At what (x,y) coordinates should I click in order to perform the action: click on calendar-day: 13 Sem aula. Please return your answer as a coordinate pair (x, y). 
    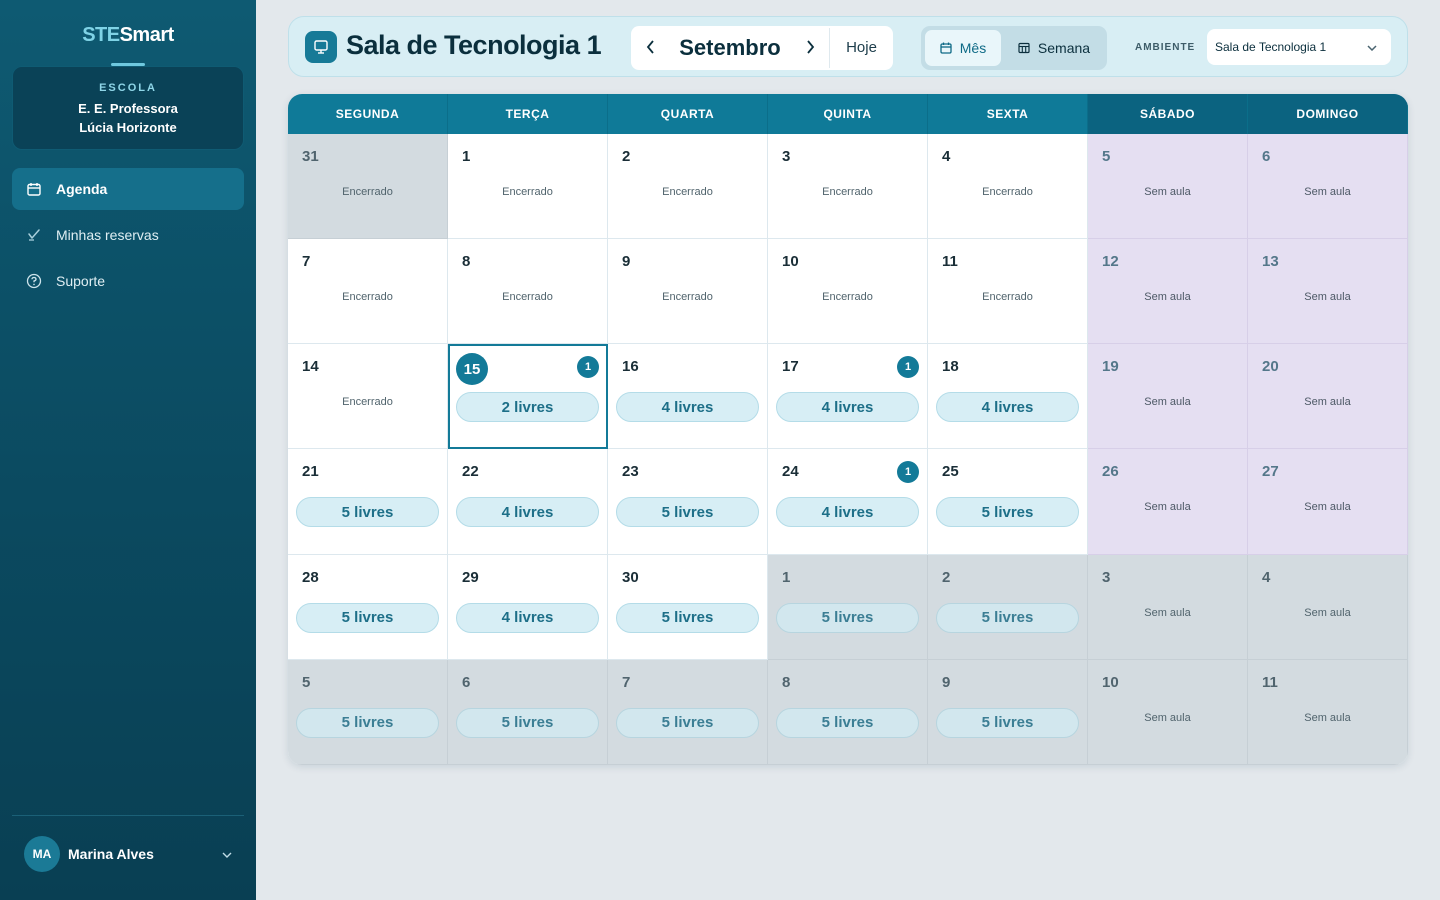
    Looking at the image, I should click on (1328, 292).